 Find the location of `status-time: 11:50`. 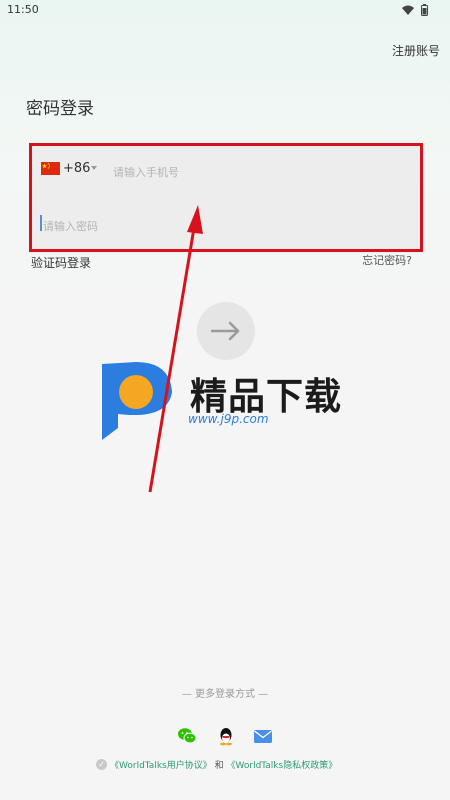

status-time: 11:50 is located at coordinates (23, 9).